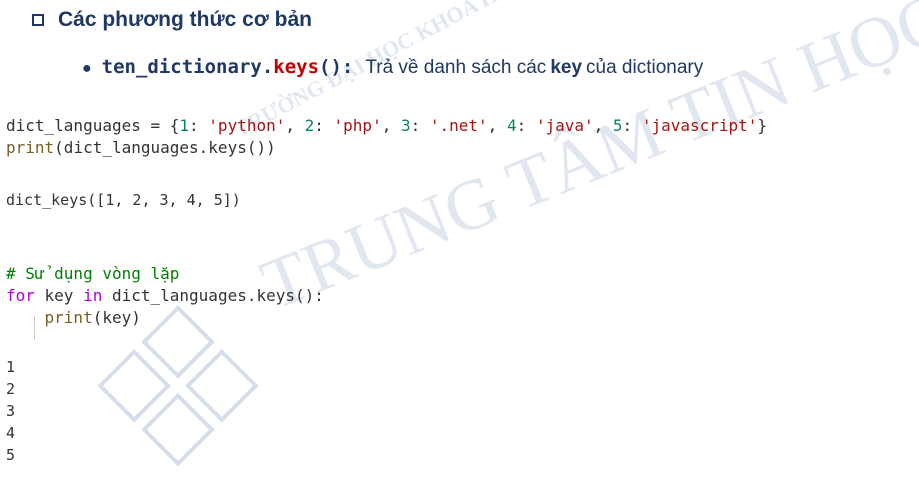 This screenshot has width=919, height=489. I want to click on output-line: 3, so click(11, 411).